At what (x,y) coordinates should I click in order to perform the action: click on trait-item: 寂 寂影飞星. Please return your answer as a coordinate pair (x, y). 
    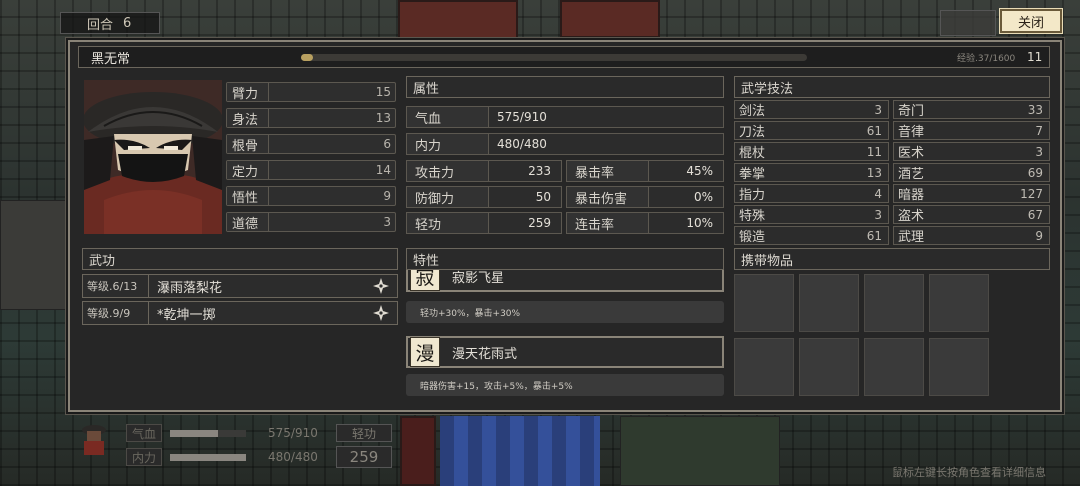
    Looking at the image, I should click on (565, 281).